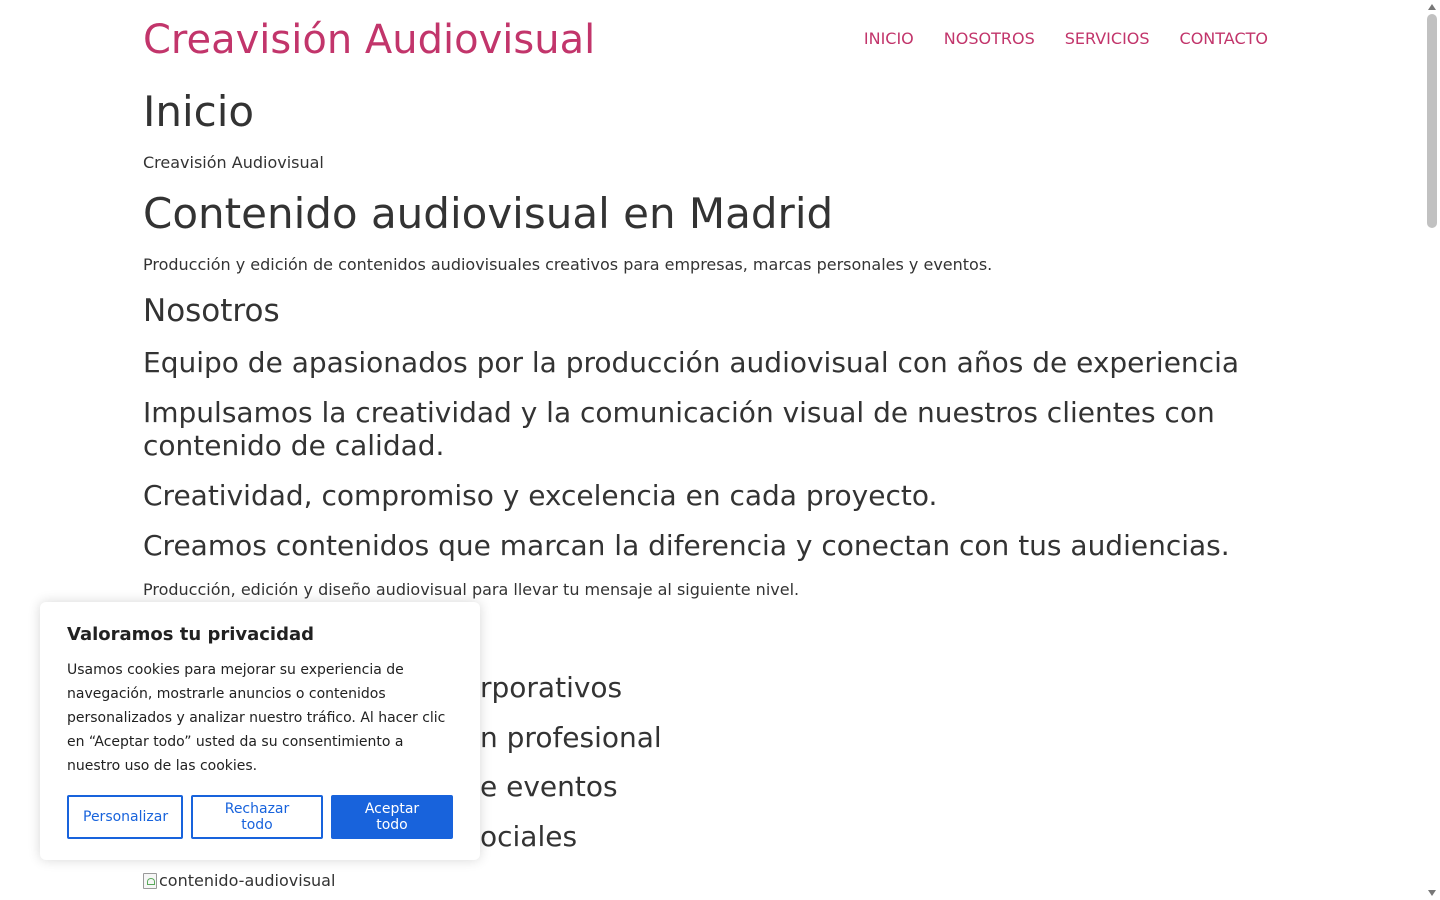 Image resolution: width=1440 pixels, height=900 pixels. What do you see at coordinates (1432, 450) in the screenshot?
I see `vertical-scrollbar` at bounding box center [1432, 450].